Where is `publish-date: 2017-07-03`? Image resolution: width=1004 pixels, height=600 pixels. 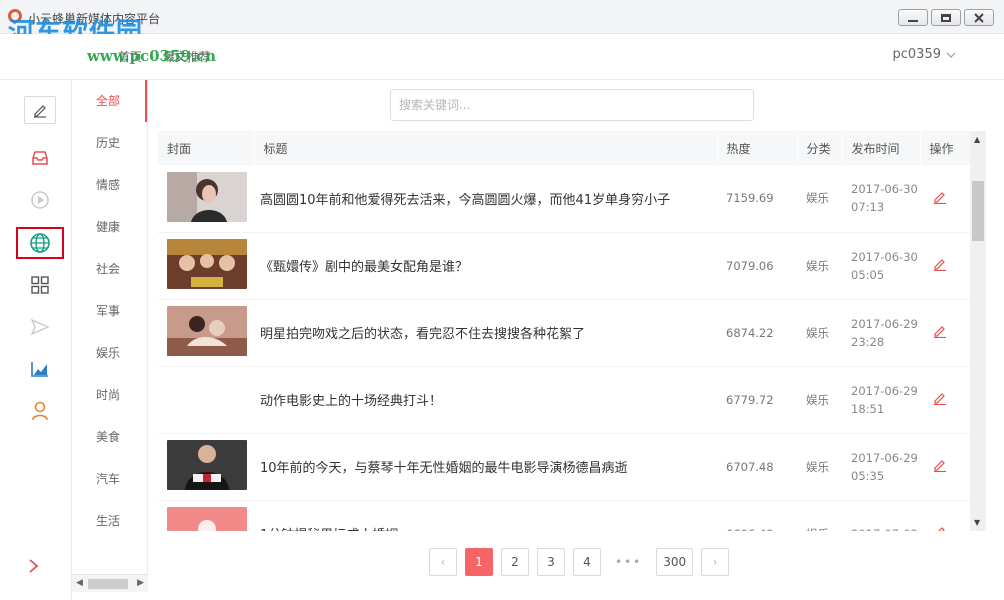 publish-date: 2017-07-03 is located at coordinates (884, 529).